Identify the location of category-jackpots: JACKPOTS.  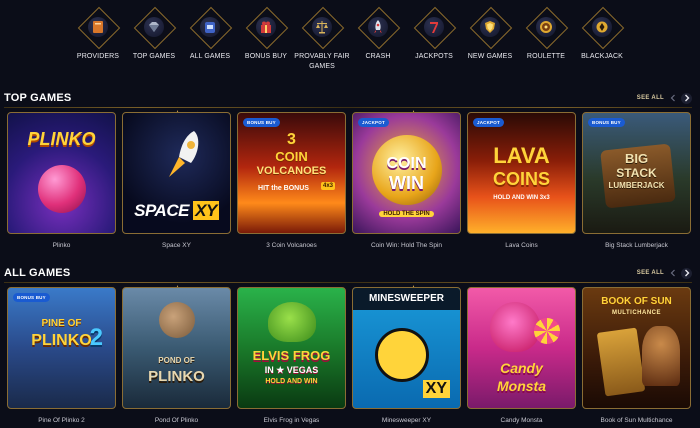
(434, 40).